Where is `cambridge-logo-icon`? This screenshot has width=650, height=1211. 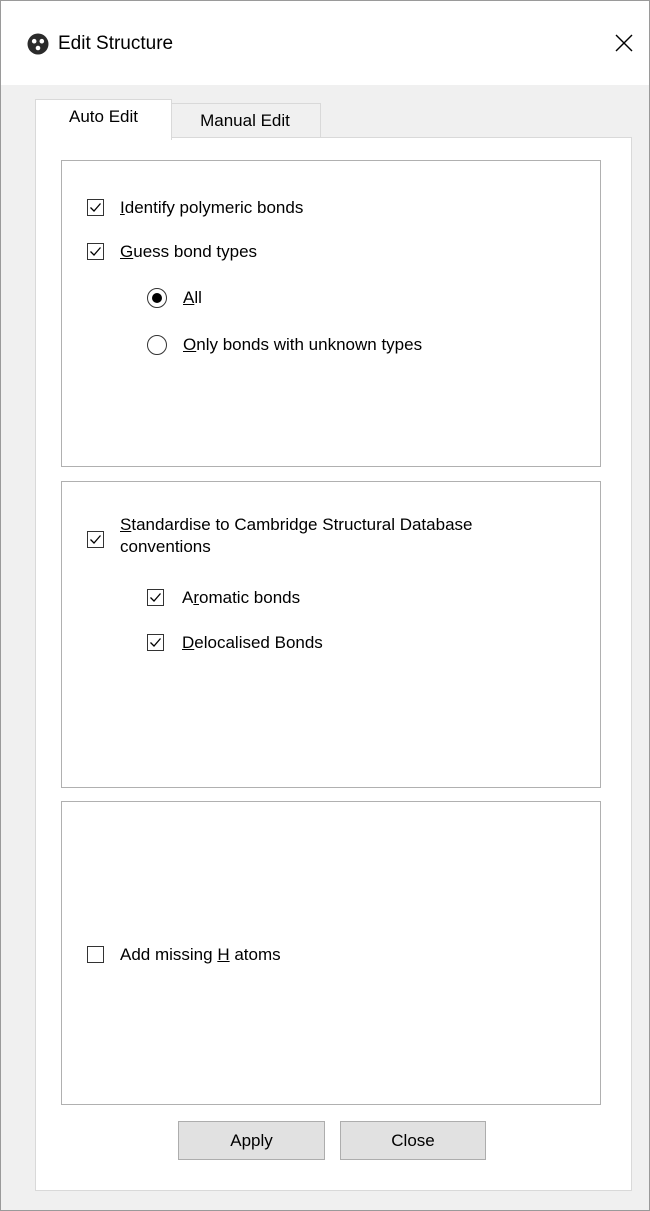 cambridge-logo-icon is located at coordinates (38, 44).